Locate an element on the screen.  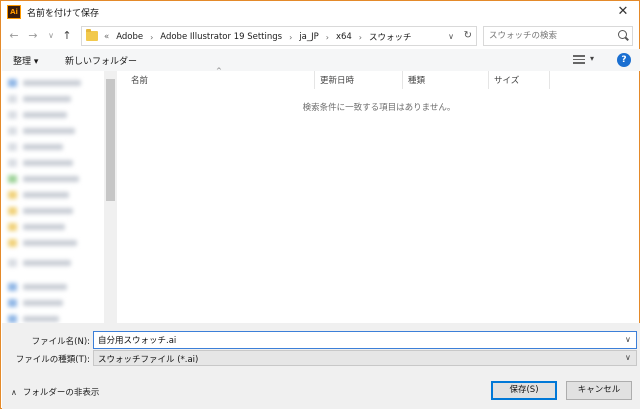
column-header-name: 名前 is located at coordinates (139, 80).